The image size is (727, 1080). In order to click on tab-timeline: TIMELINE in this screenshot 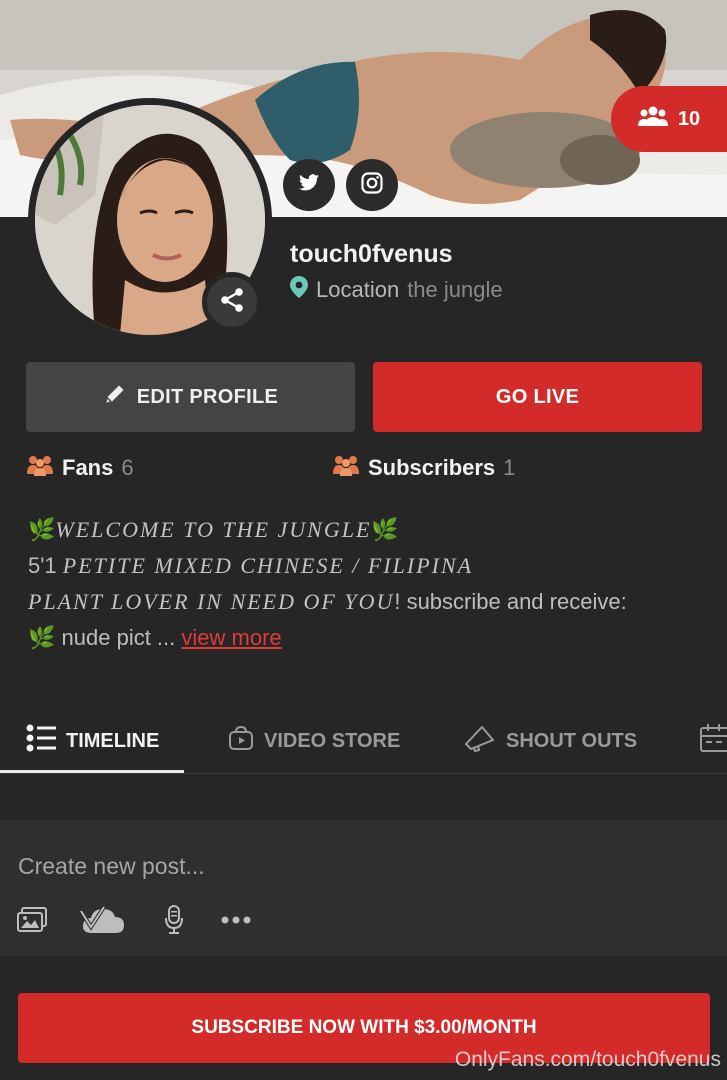, I will do `click(92, 741)`.